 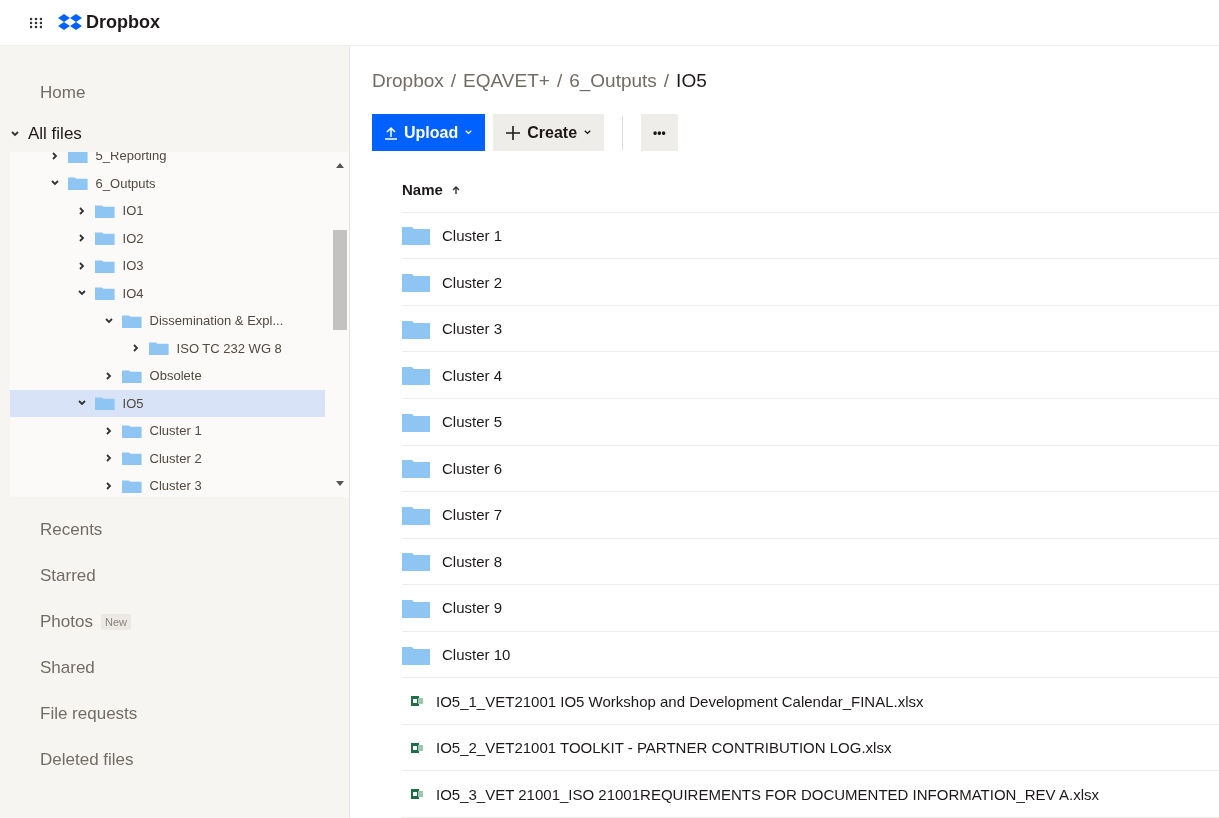 What do you see at coordinates (175, 376) in the screenshot?
I see `tree-item-label: Obsolete` at bounding box center [175, 376].